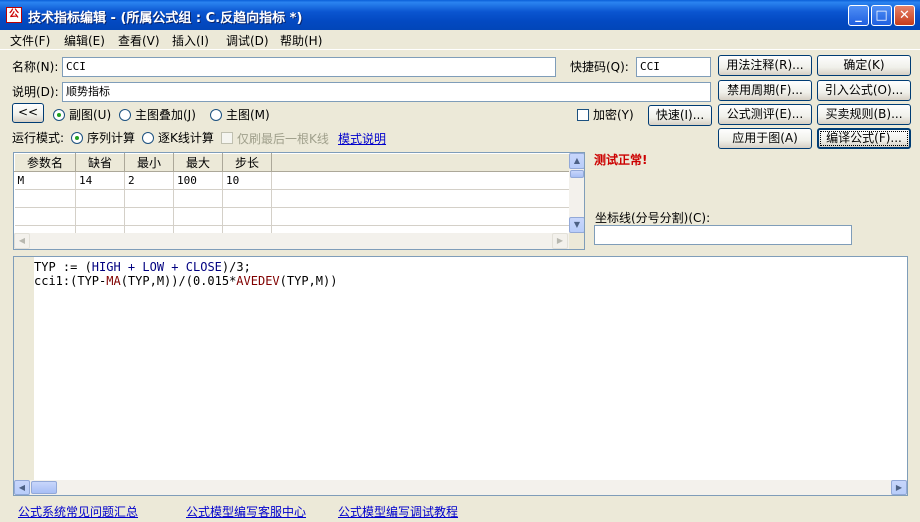  I want to click on run-mode-label: 运行模式:, so click(38, 138).